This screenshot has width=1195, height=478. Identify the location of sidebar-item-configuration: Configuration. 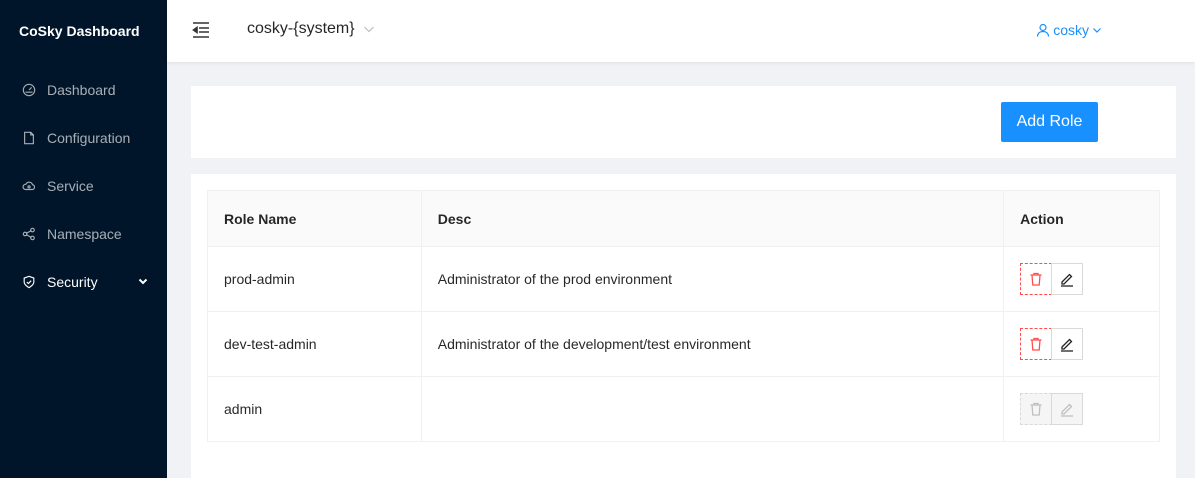
(83, 138).